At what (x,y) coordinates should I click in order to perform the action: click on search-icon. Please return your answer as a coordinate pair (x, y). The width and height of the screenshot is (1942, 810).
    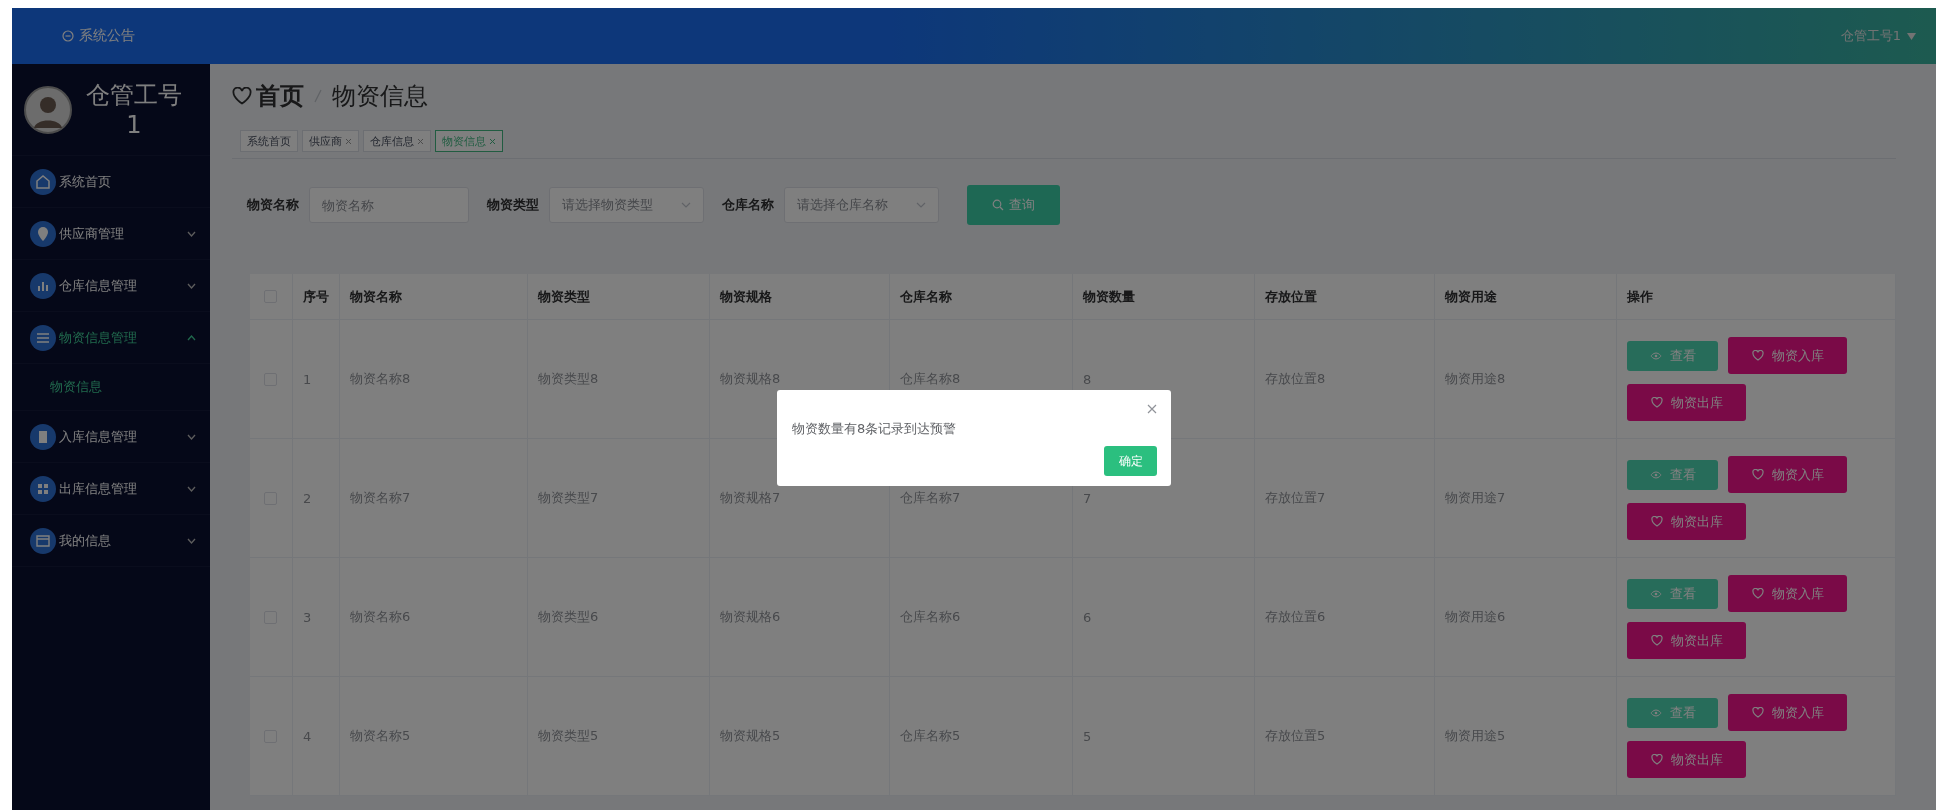
    Looking at the image, I should click on (998, 205).